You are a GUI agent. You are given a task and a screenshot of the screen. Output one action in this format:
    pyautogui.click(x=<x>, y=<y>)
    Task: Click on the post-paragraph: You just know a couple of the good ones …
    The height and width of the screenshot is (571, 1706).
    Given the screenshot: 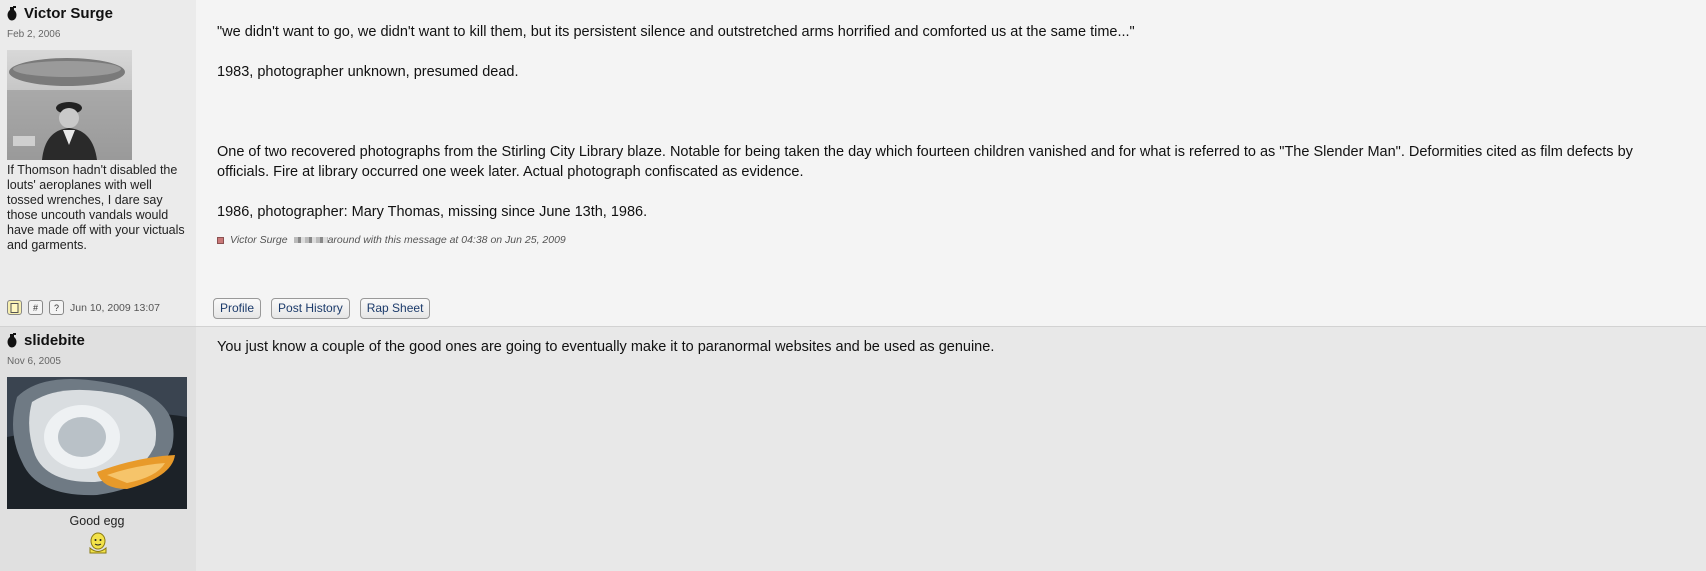 What is the action you would take?
    pyautogui.click(x=606, y=347)
    